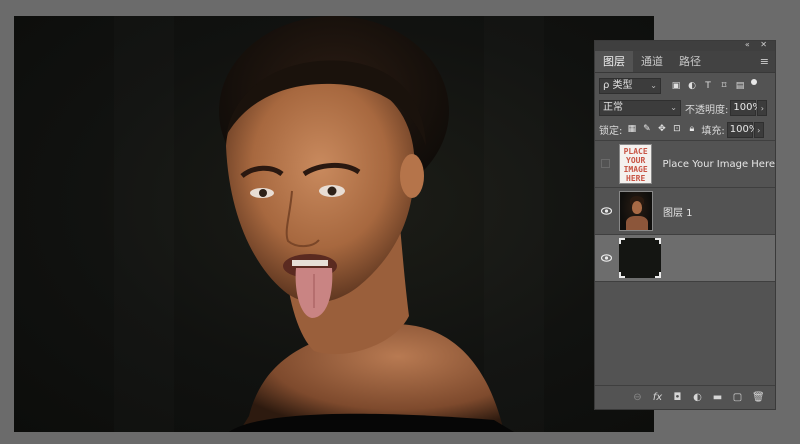  I want to click on opacity-dropdown-icon: ›, so click(762, 108).